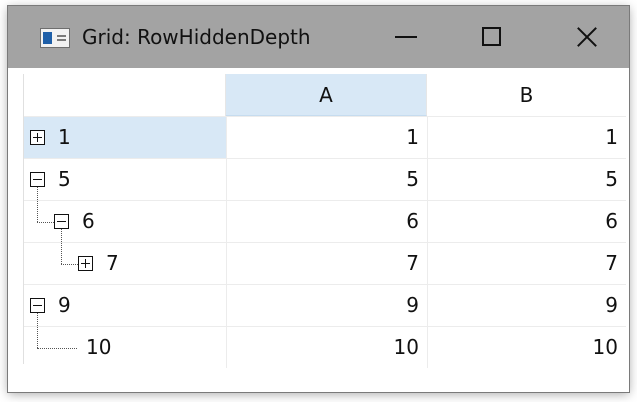 Image resolution: width=637 pixels, height=402 pixels. What do you see at coordinates (125, 263) in the screenshot?
I see `row-header: 7` at bounding box center [125, 263].